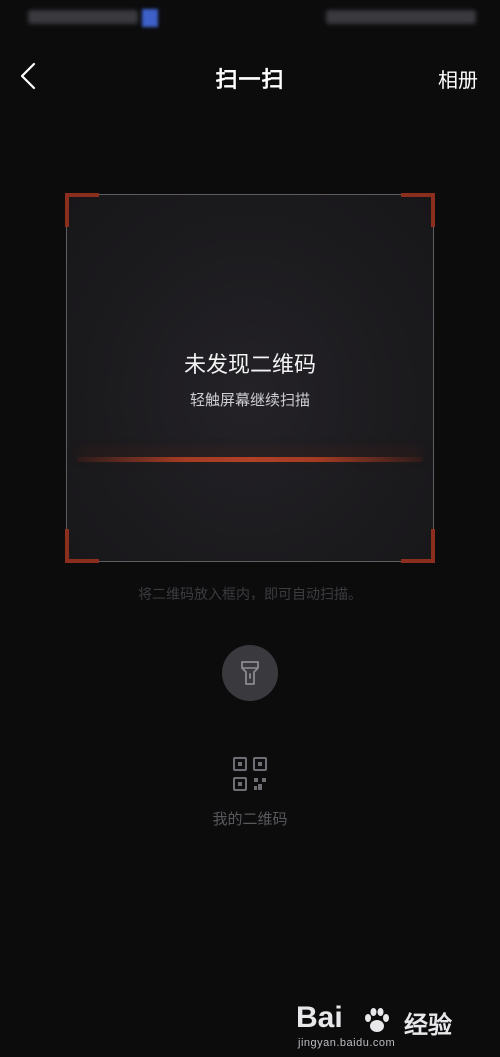 Image resolution: width=500 pixels, height=1057 pixels. What do you see at coordinates (250, 818) in the screenshot?
I see `my-qr-label: 我的二维码` at bounding box center [250, 818].